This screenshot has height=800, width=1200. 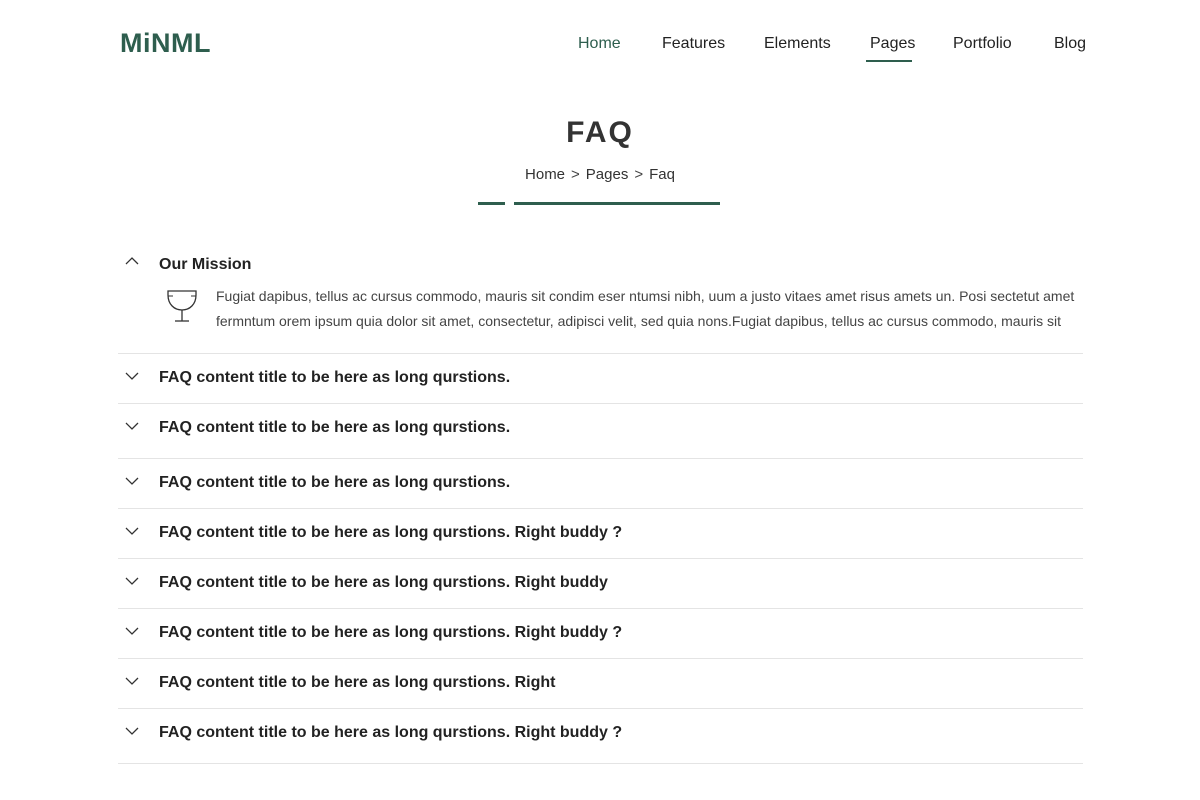 I want to click on breadcrumb-pages: Pages, so click(x=607, y=174).